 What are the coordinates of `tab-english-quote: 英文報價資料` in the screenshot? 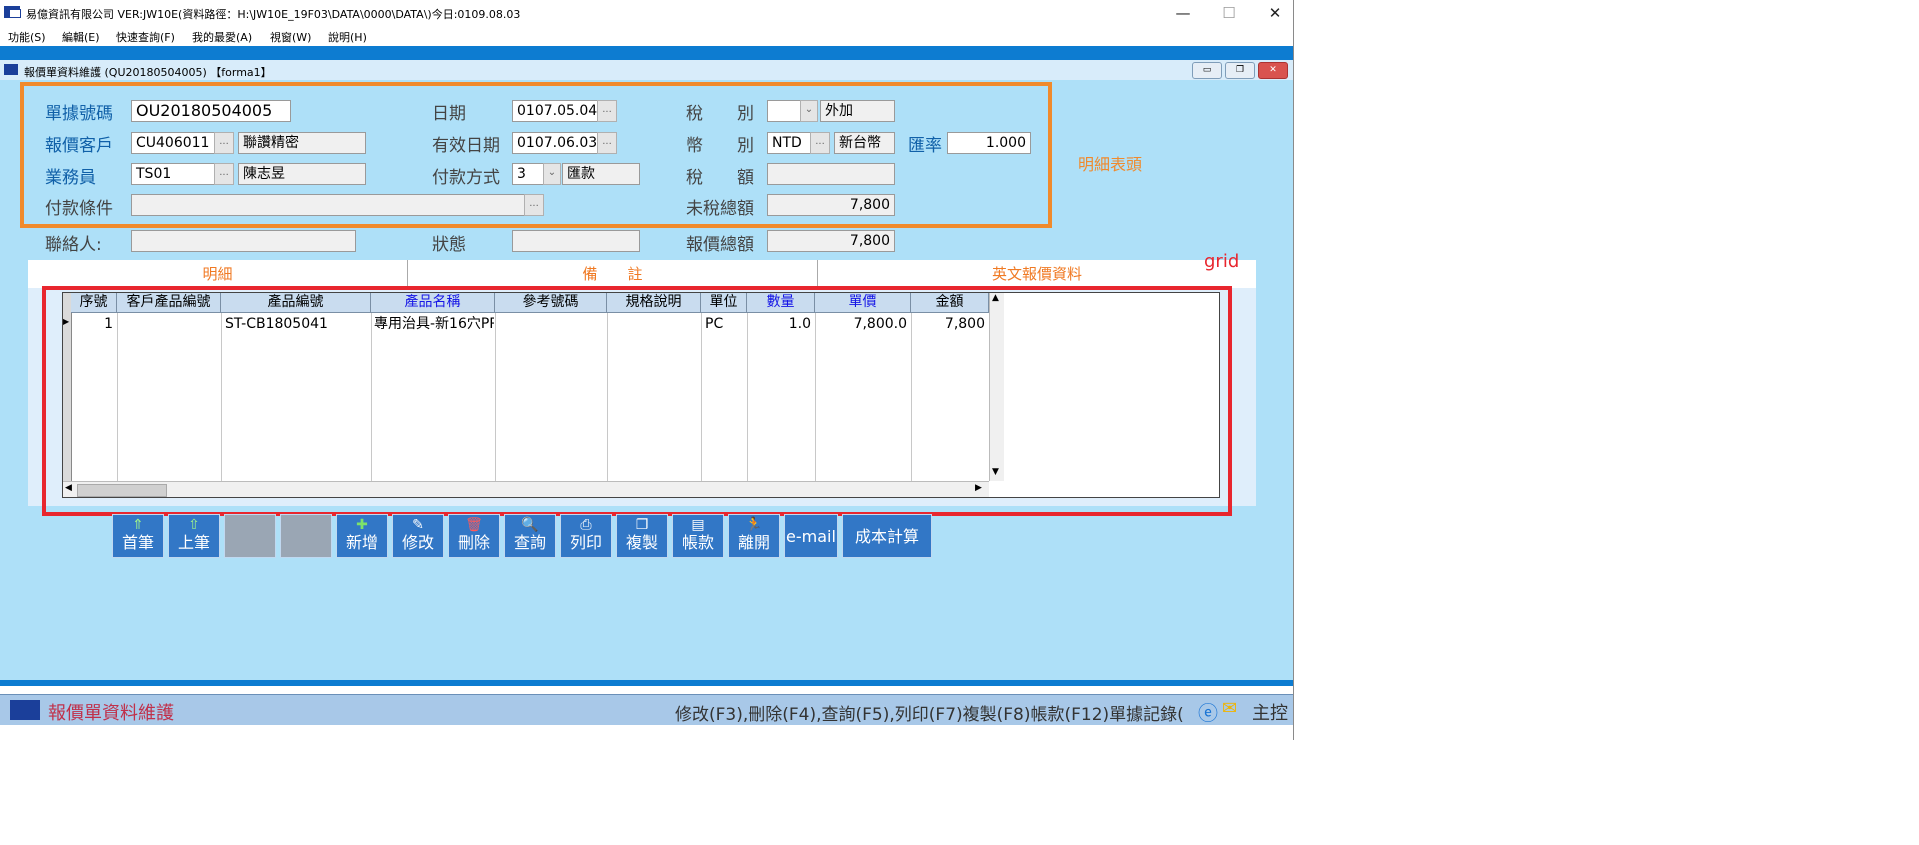 It's located at (1037, 274).